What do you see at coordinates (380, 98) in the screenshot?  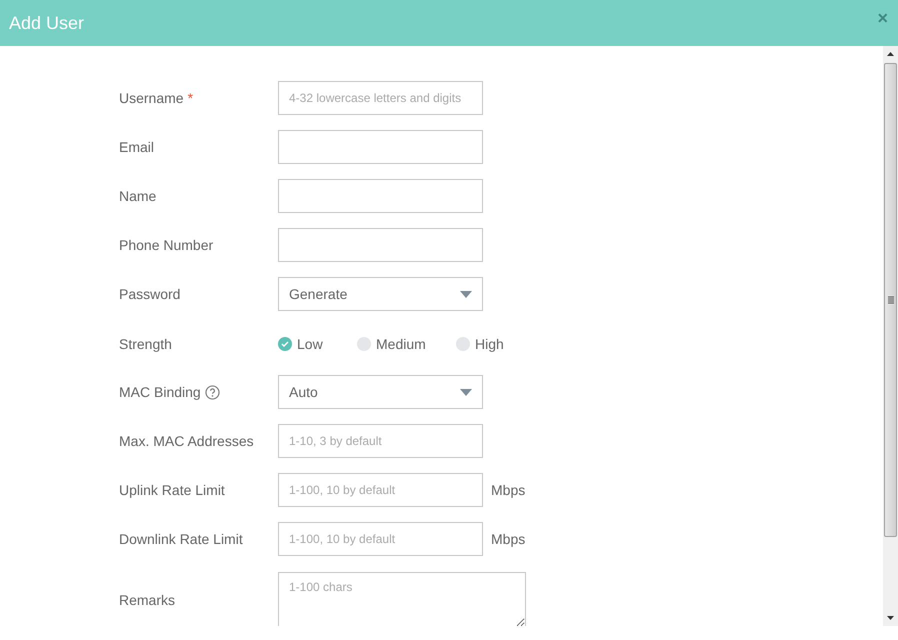 I see `input-field: 4-32 lowercase letters and digits` at bounding box center [380, 98].